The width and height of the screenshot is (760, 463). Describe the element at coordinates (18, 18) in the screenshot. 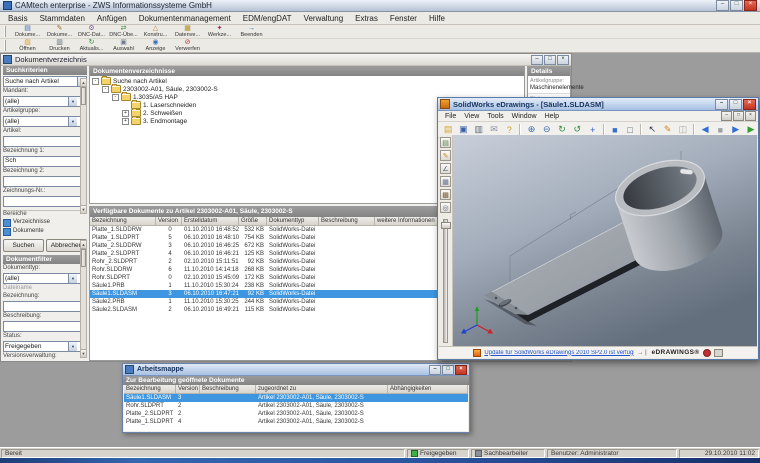

I see `menu-item-0: Basis` at that location.